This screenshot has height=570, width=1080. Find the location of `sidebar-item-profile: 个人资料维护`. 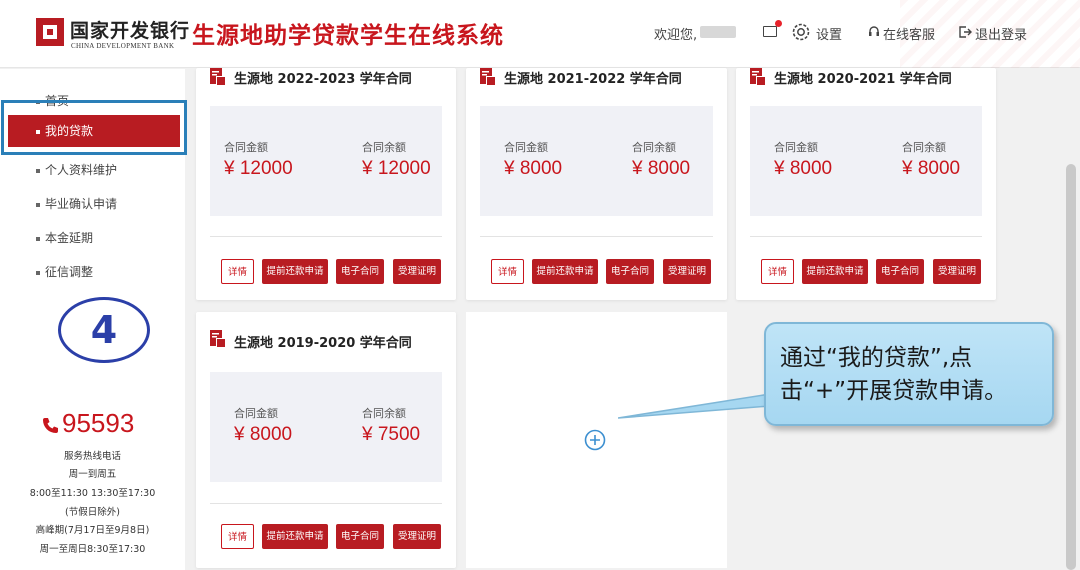

sidebar-item-profile: 个人资料维护 is located at coordinates (76, 169).